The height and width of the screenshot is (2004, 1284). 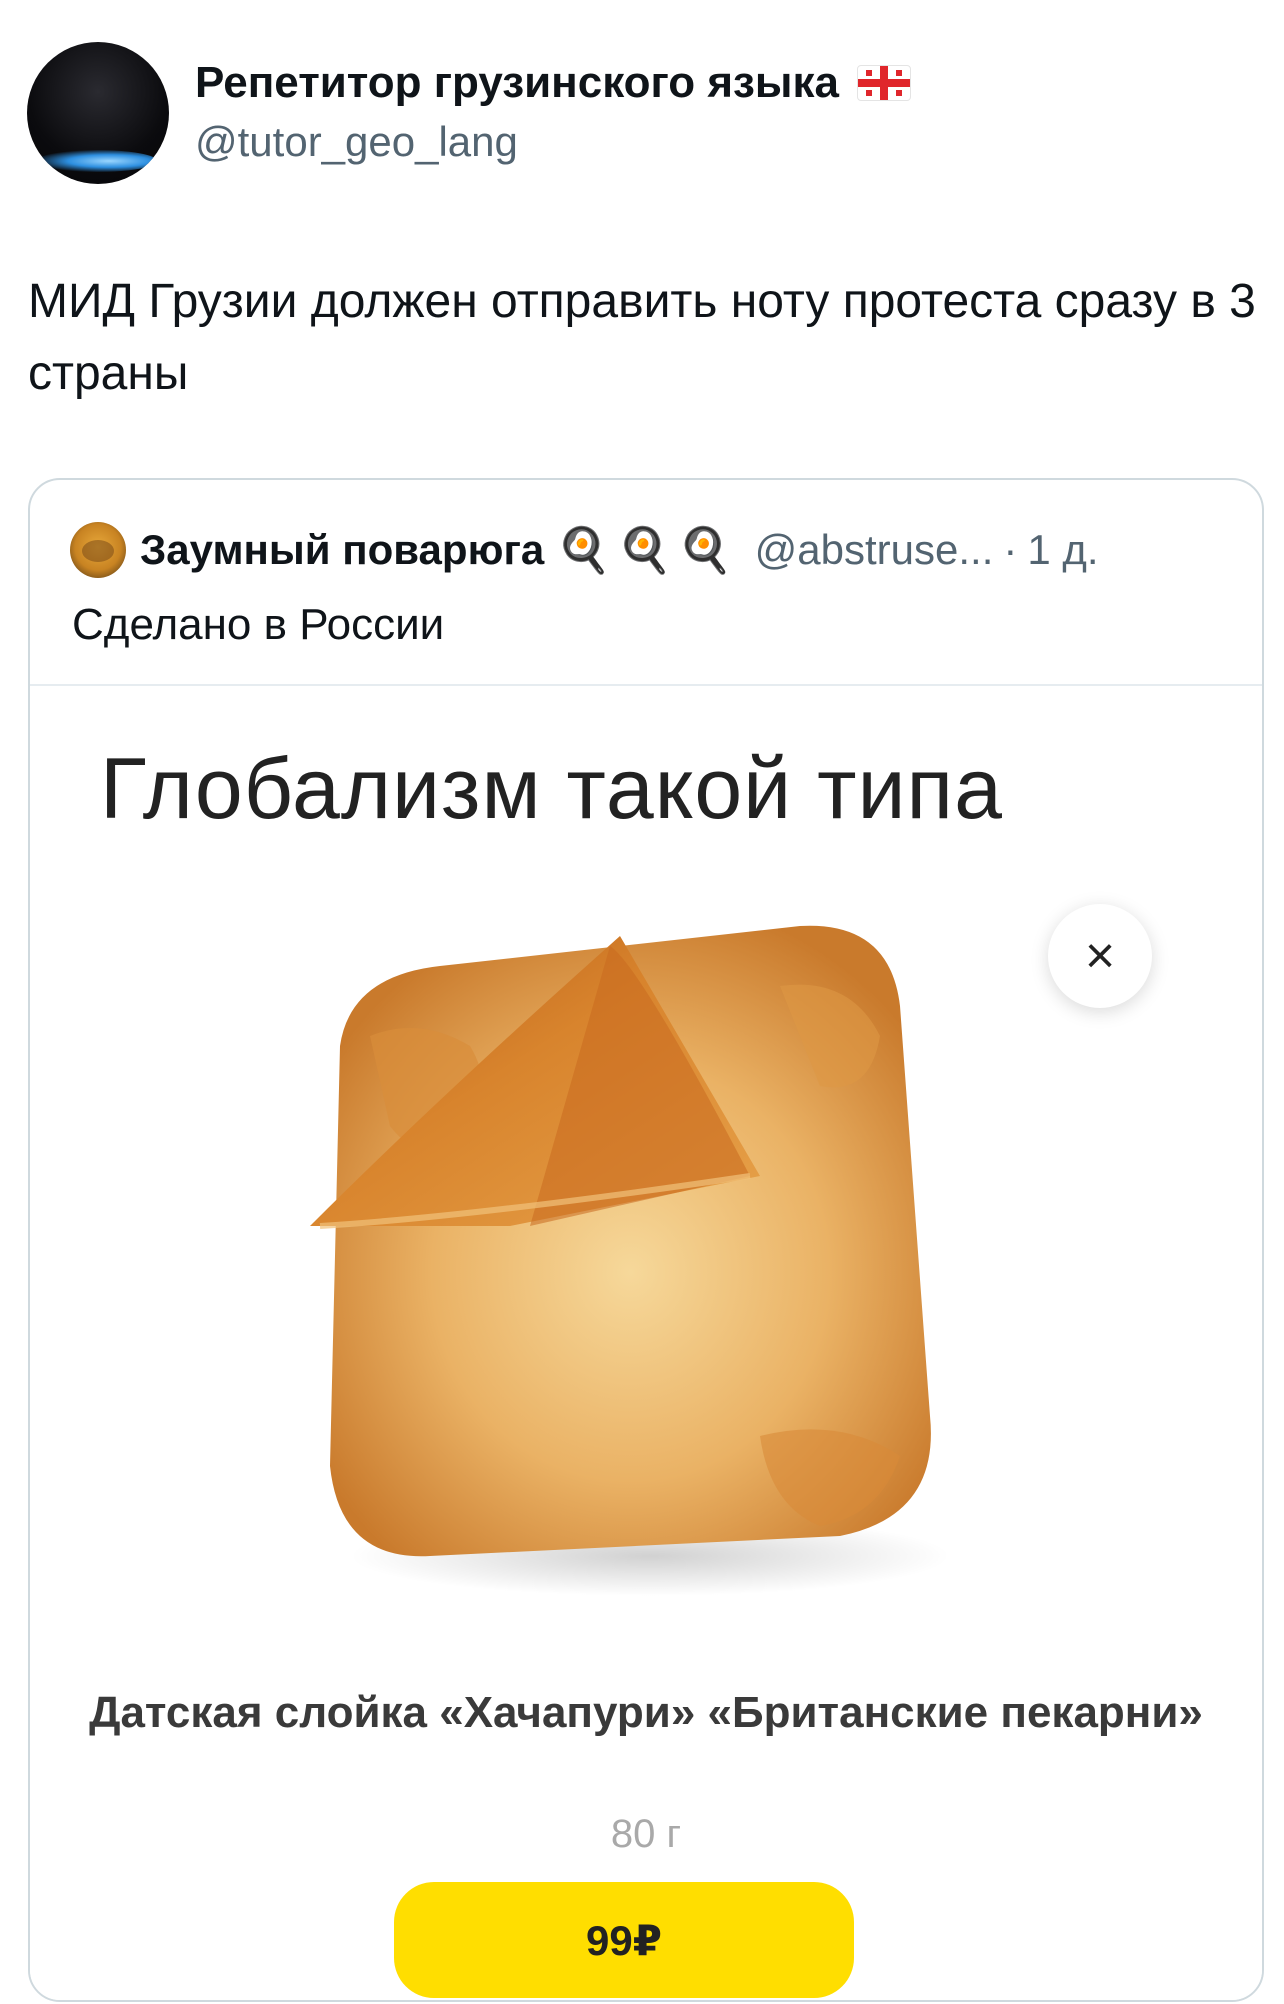 I want to click on close-button: ×, so click(x=1100, y=956).